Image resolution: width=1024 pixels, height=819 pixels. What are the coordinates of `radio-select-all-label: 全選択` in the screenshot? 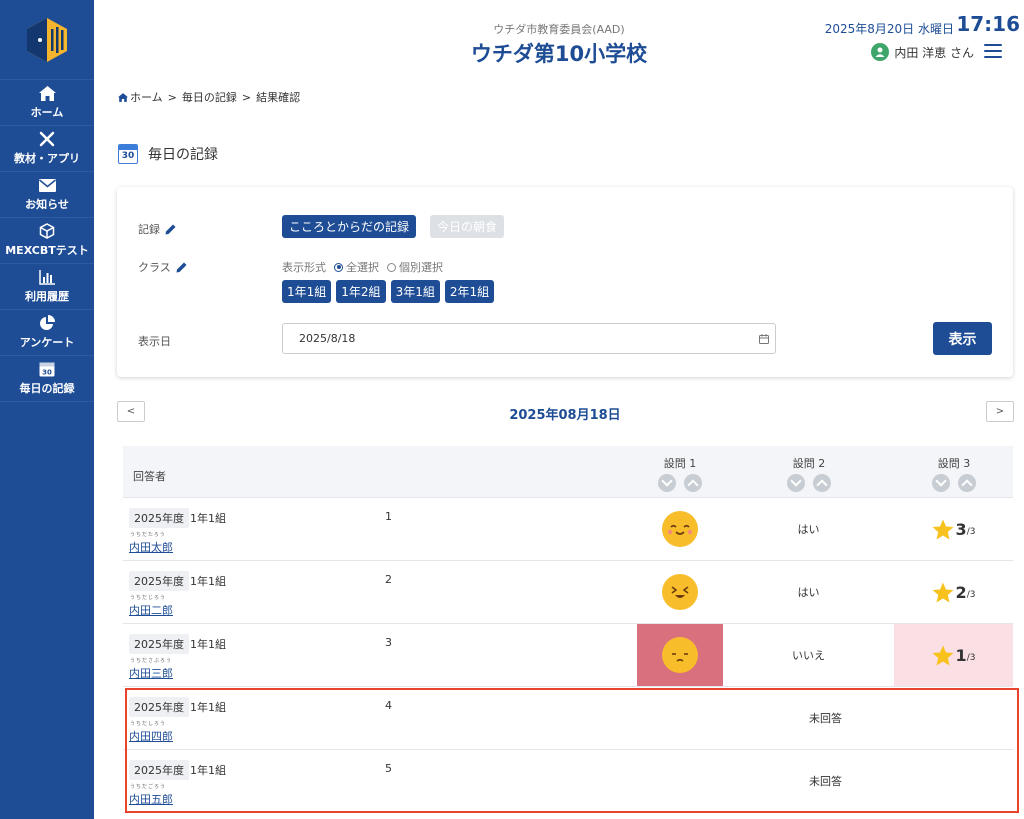 It's located at (362, 267).